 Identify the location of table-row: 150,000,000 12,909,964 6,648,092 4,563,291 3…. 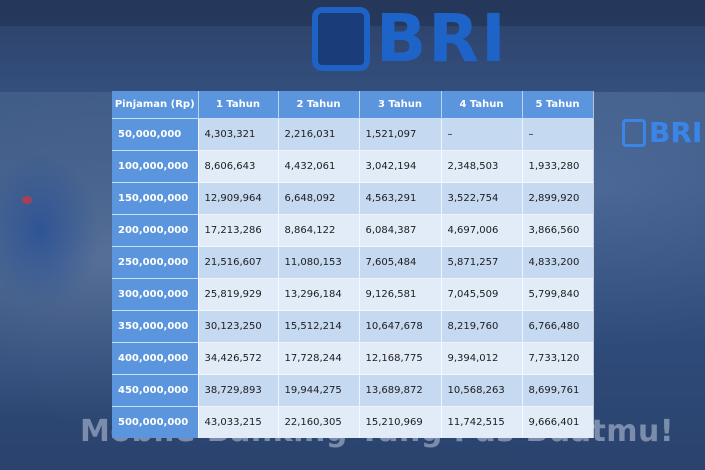
(353, 198).